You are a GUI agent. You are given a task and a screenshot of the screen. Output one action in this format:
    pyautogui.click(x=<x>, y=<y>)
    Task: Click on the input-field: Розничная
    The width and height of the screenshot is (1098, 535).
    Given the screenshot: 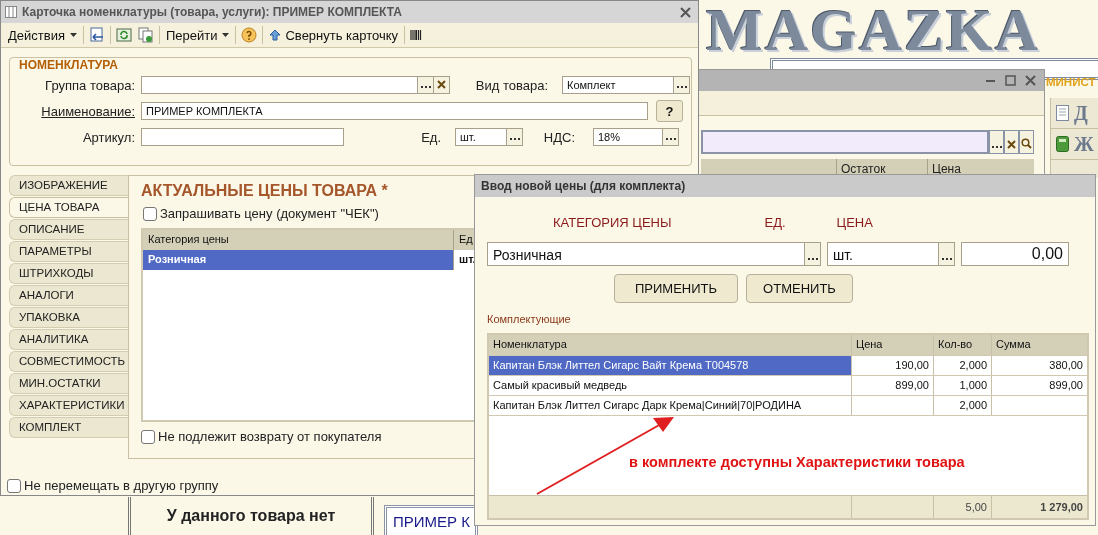 What is the action you would take?
    pyautogui.click(x=646, y=254)
    